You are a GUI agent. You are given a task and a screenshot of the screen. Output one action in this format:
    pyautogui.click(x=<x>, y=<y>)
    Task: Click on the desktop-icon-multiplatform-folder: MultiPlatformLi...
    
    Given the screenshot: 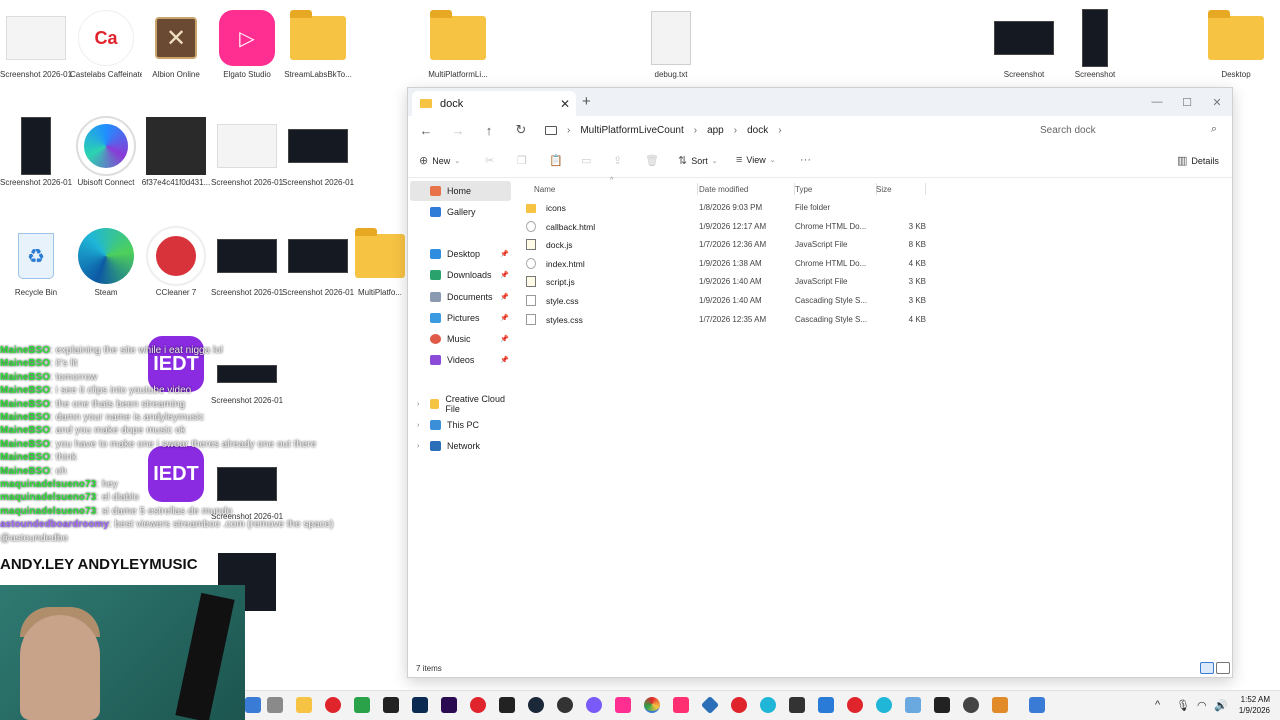 What is the action you would take?
    pyautogui.click(x=458, y=44)
    